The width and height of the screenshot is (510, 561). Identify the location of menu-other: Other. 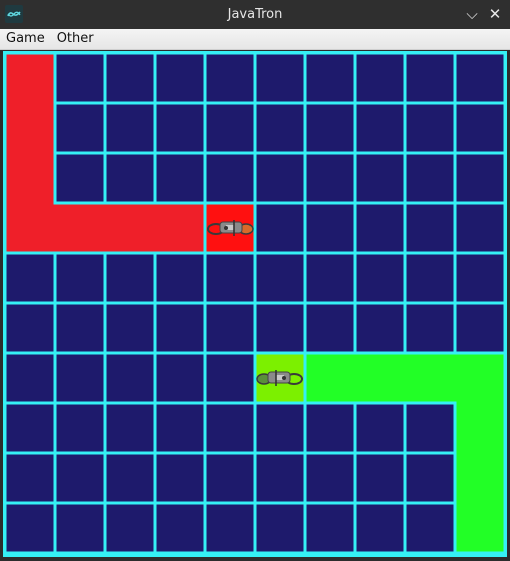
(75, 39).